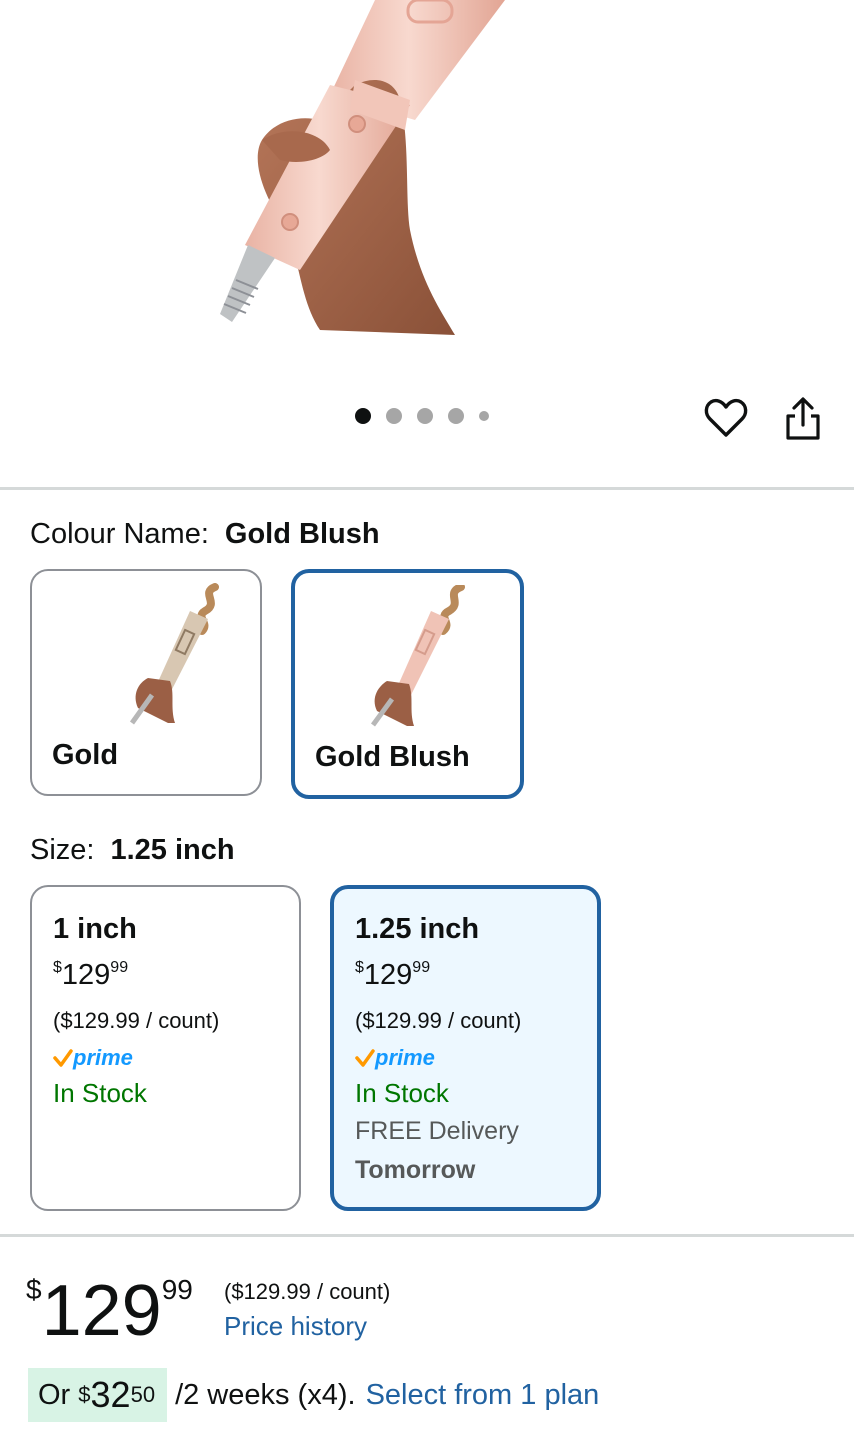  Describe the element at coordinates (726, 418) in the screenshot. I see `heart-outline-icon` at that location.